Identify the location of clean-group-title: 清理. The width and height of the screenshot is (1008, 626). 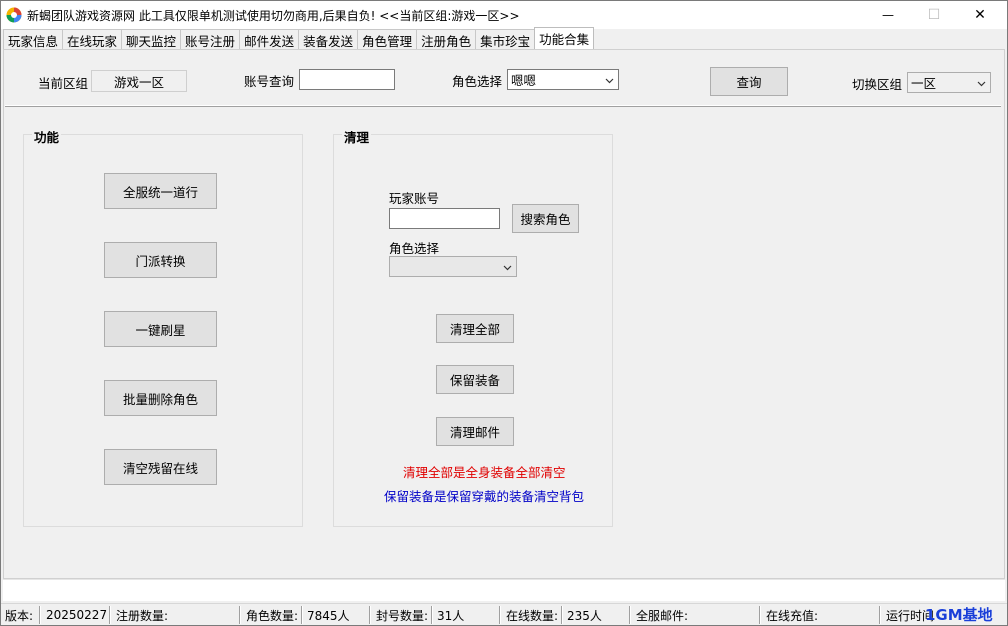
(357, 136).